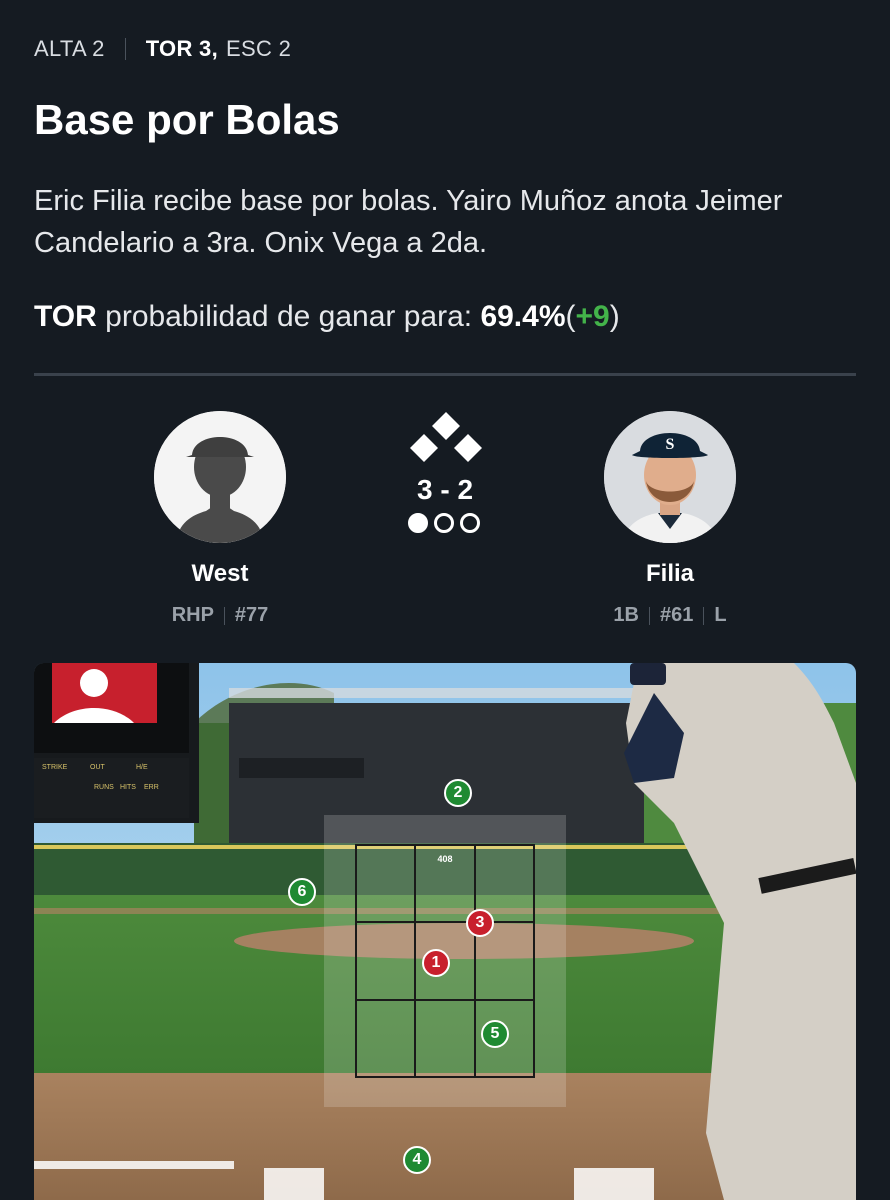 This screenshot has height=1200, width=890. I want to click on player-photo: S, so click(670, 477).